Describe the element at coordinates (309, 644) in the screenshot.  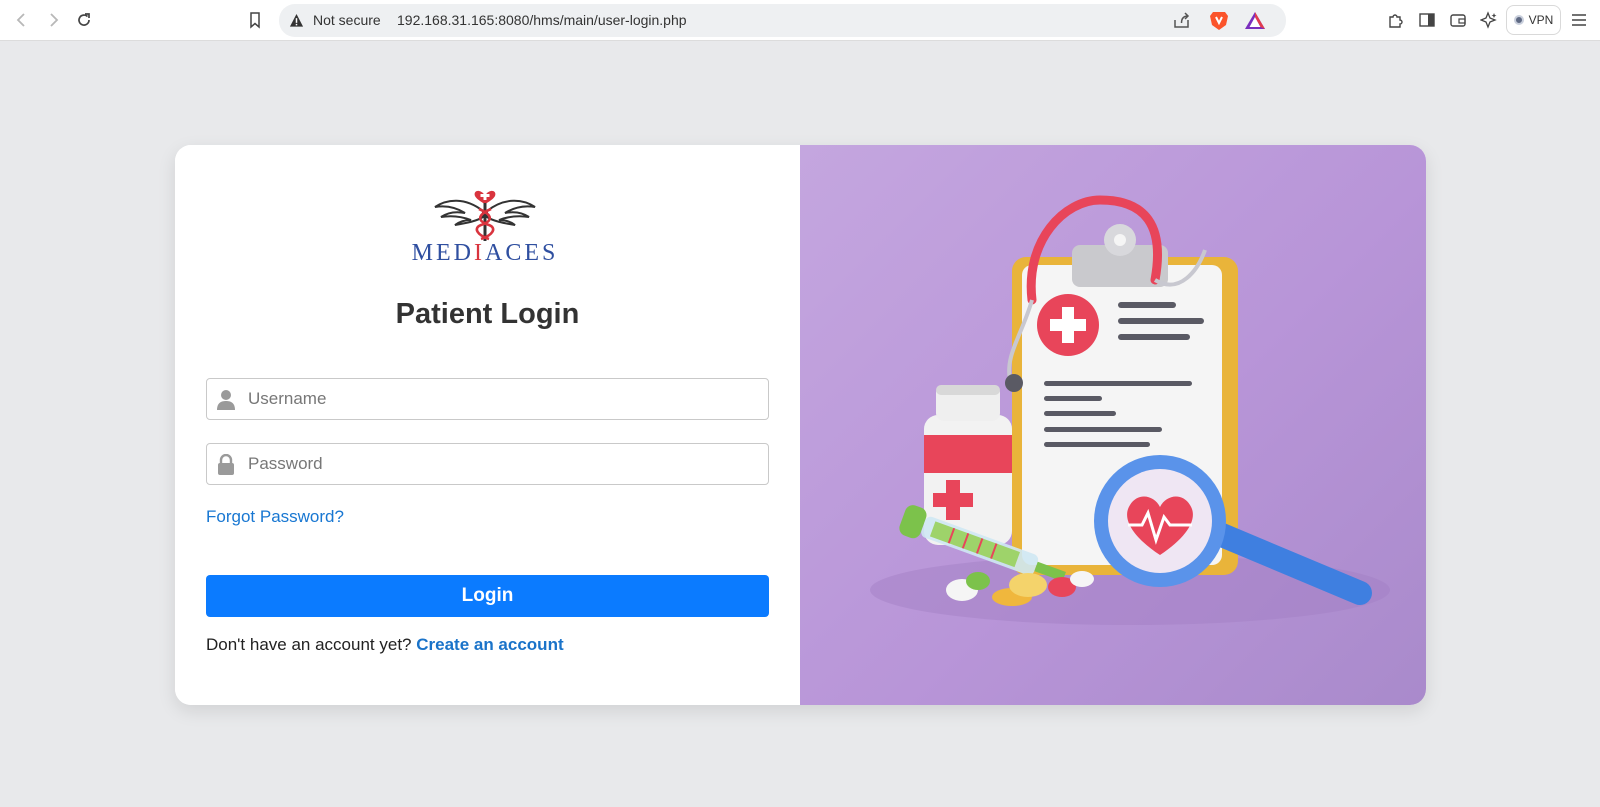
I see `signup-text: Don't have an account yet?` at that location.